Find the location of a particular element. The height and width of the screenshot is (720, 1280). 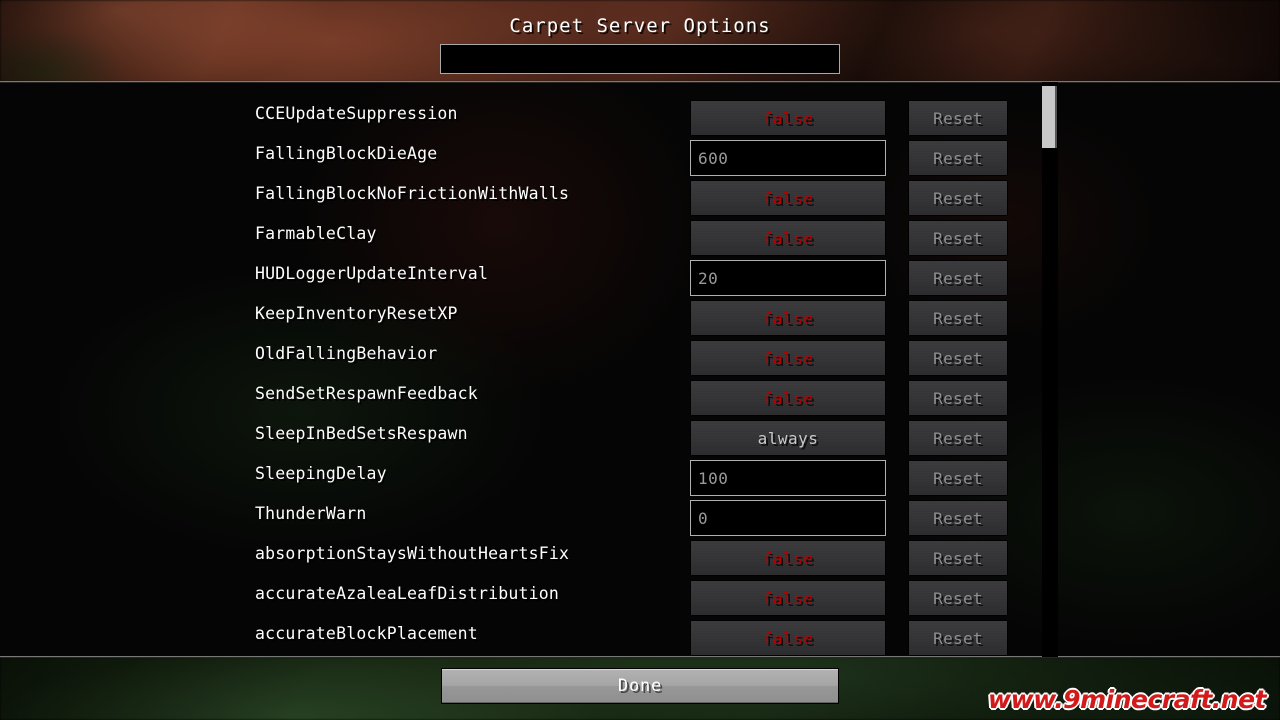

option-label: HUDLoggerUpdateInterval is located at coordinates (372, 273).